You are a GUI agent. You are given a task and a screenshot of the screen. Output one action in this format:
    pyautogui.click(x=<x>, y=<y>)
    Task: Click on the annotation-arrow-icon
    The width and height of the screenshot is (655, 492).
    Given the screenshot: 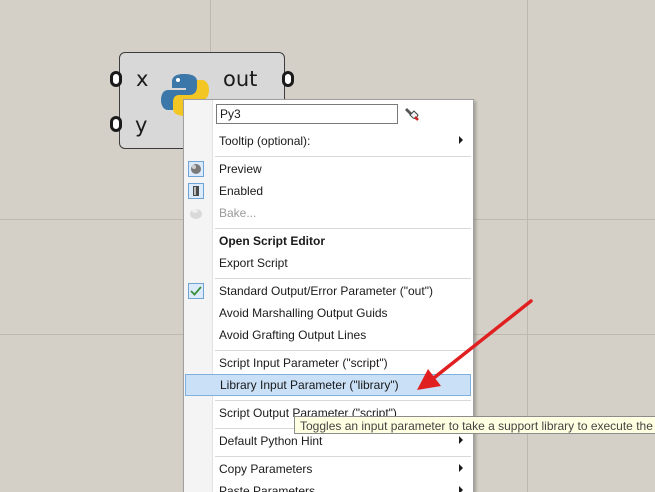 What is the action you would take?
    pyautogui.click(x=475, y=344)
    